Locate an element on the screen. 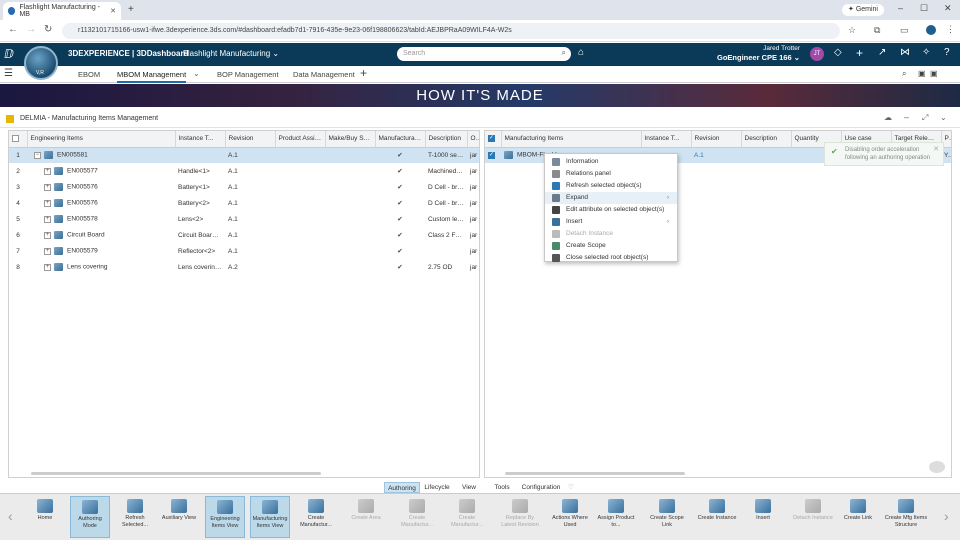  item-name: EN005576 is located at coordinates (82, 203).